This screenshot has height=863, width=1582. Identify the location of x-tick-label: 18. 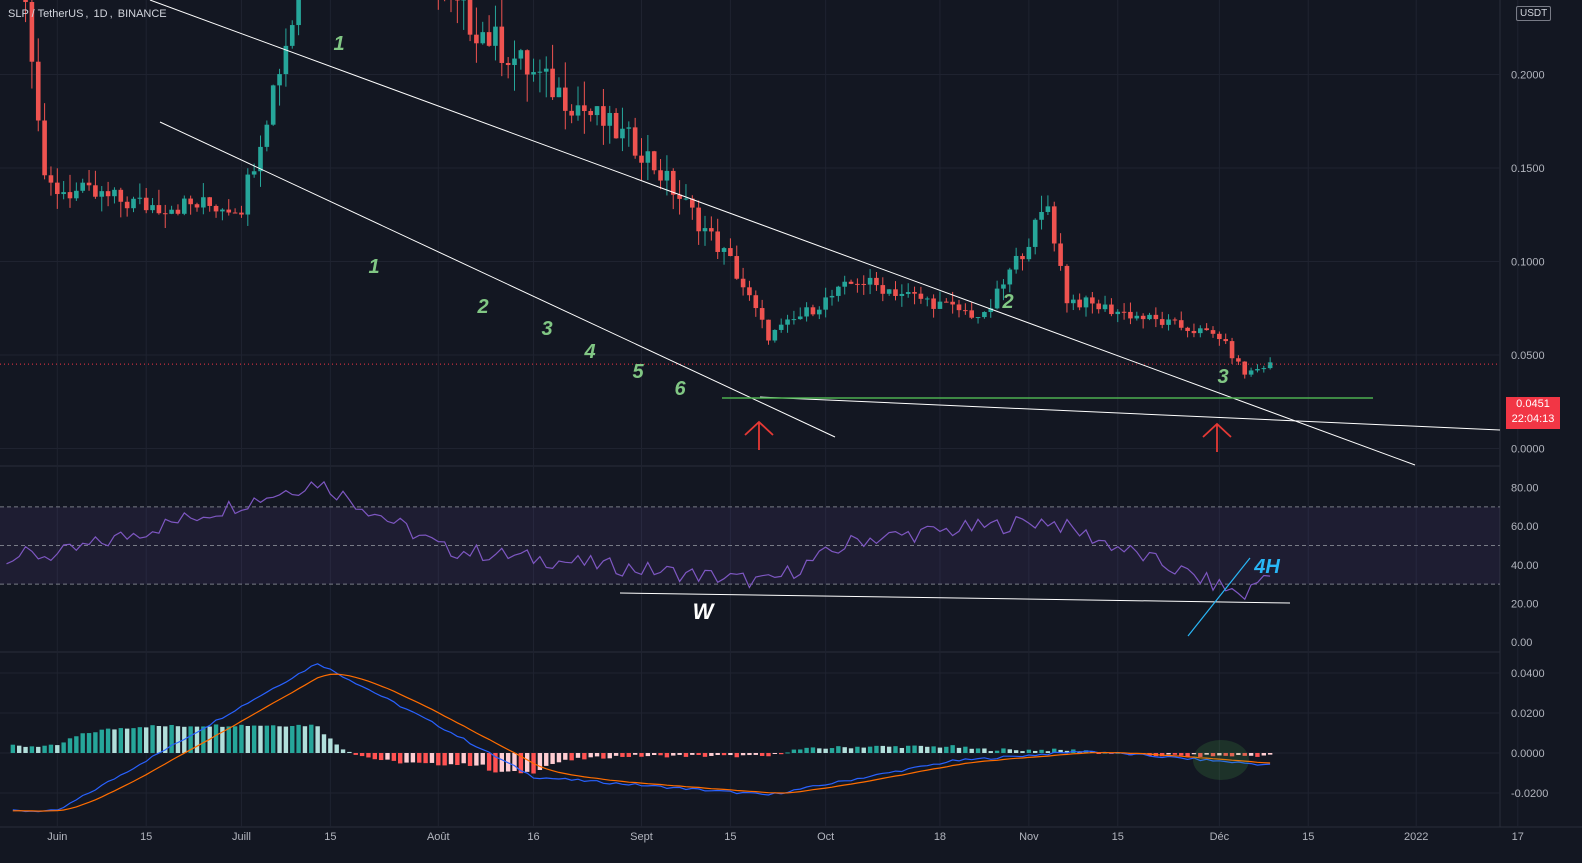
(940, 837).